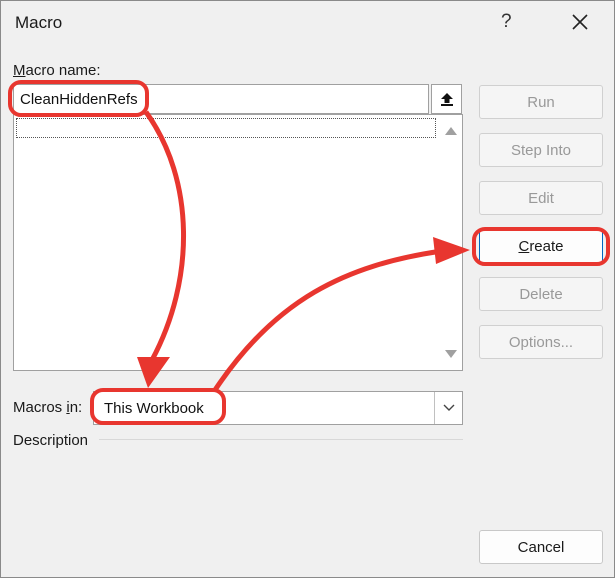 This screenshot has width=615, height=578. I want to click on scroll-down-icon, so click(451, 354).